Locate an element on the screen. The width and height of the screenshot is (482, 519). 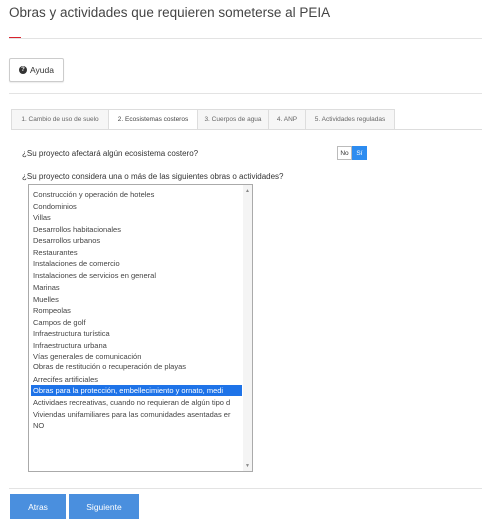
tab-anp: 4. ANP is located at coordinates (286, 119).